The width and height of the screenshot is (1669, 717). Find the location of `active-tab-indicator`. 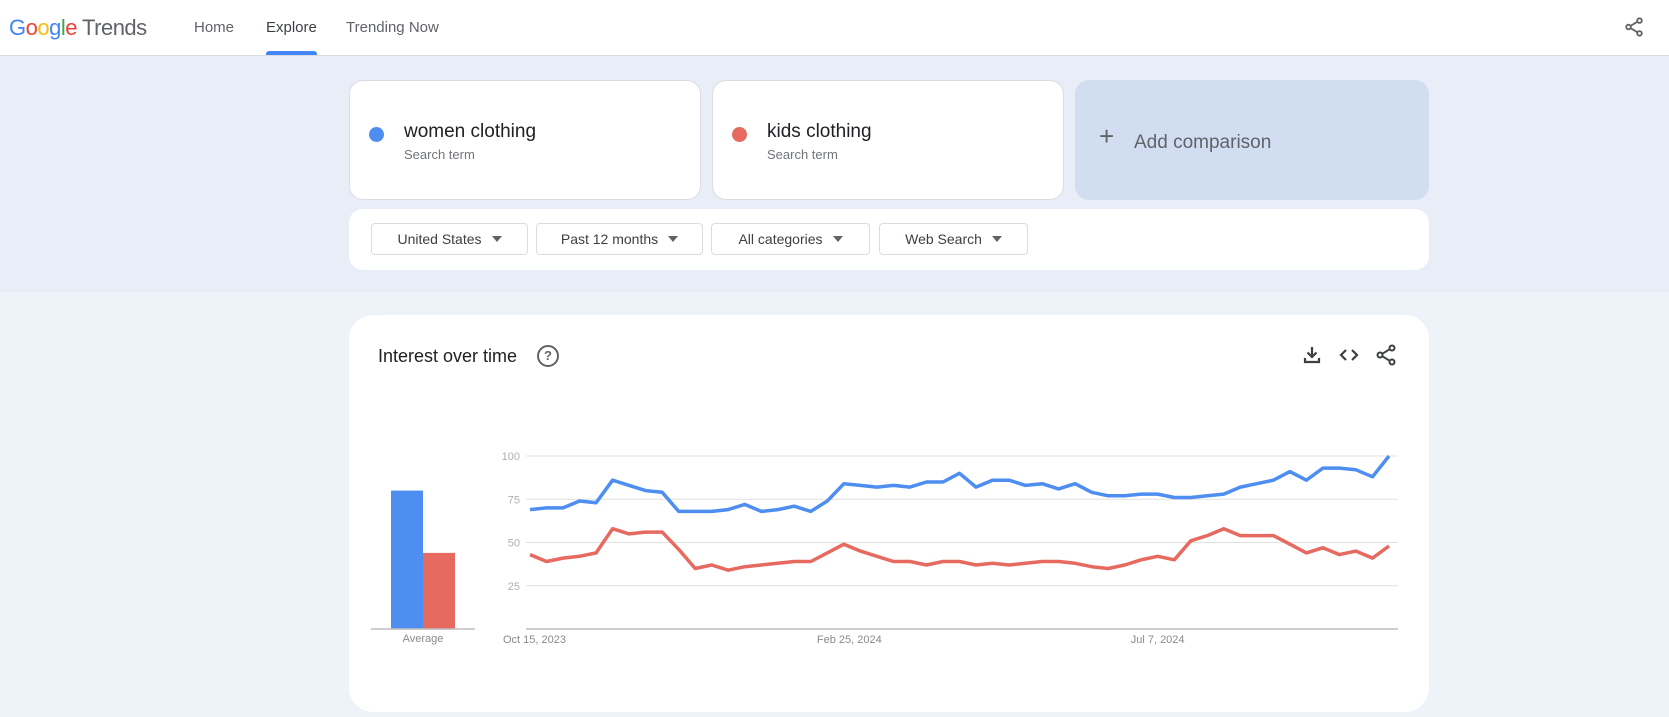

active-tab-indicator is located at coordinates (291, 53).